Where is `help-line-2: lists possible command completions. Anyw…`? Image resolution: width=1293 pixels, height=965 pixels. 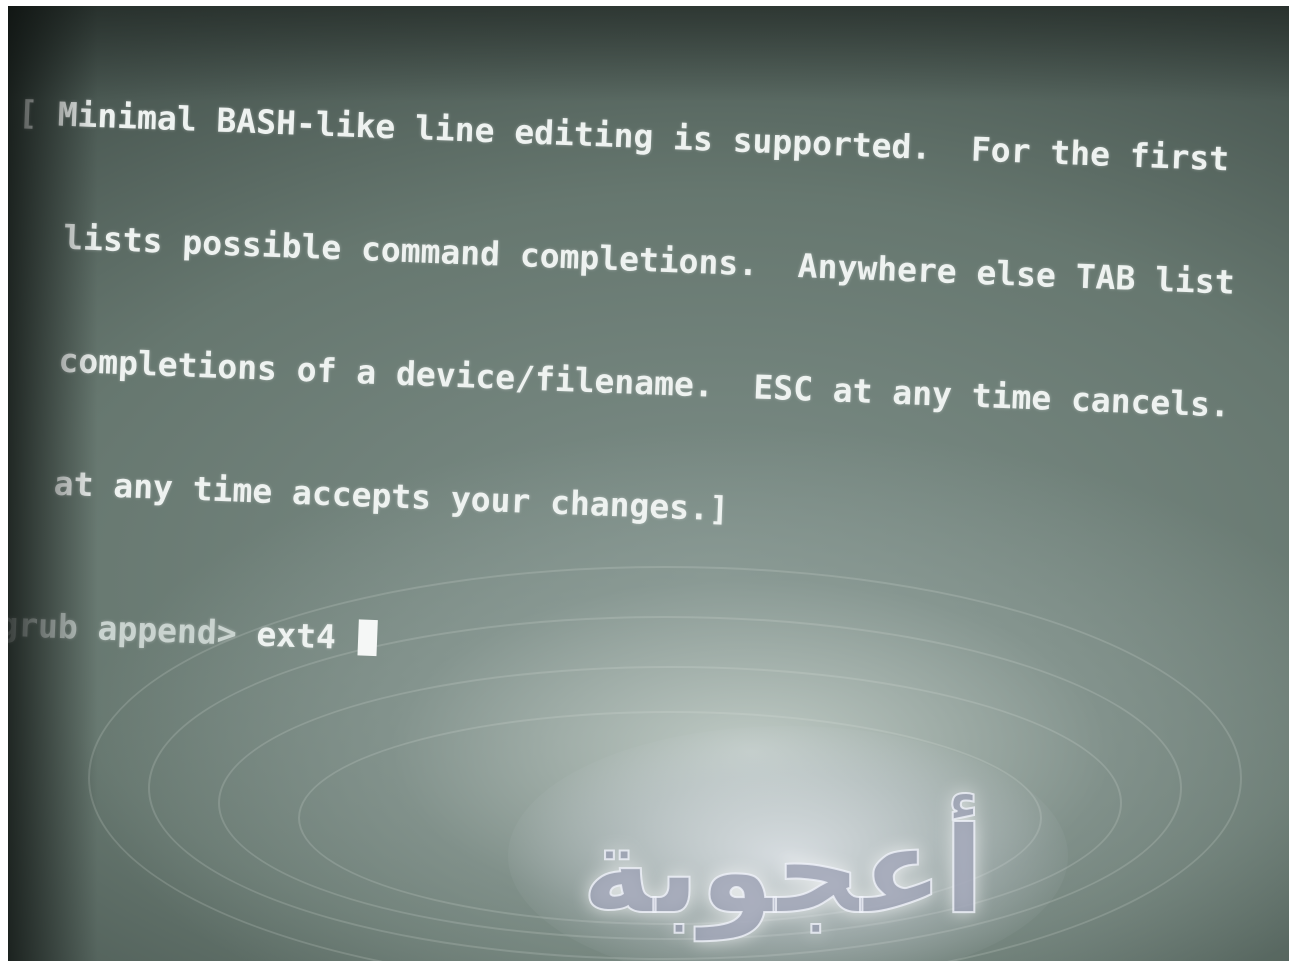
help-line-2: lists possible command completions. Anyw… is located at coordinates (649, 259).